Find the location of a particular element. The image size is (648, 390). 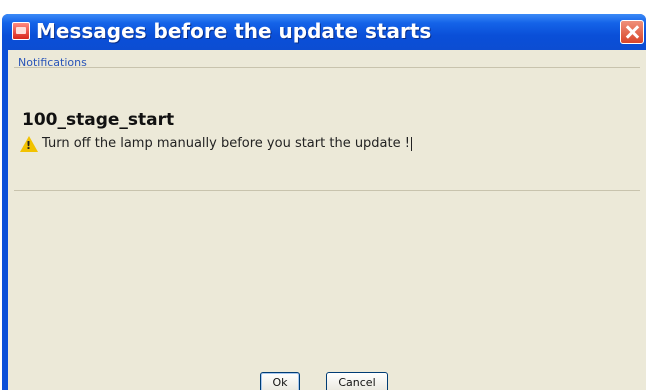

text-caret is located at coordinates (411, 143).